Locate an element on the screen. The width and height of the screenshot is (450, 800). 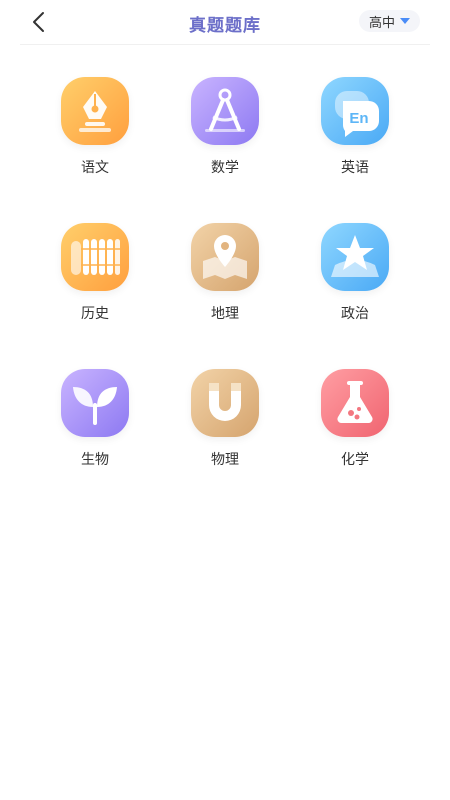
subject-label: 物理 is located at coordinates (225, 460).